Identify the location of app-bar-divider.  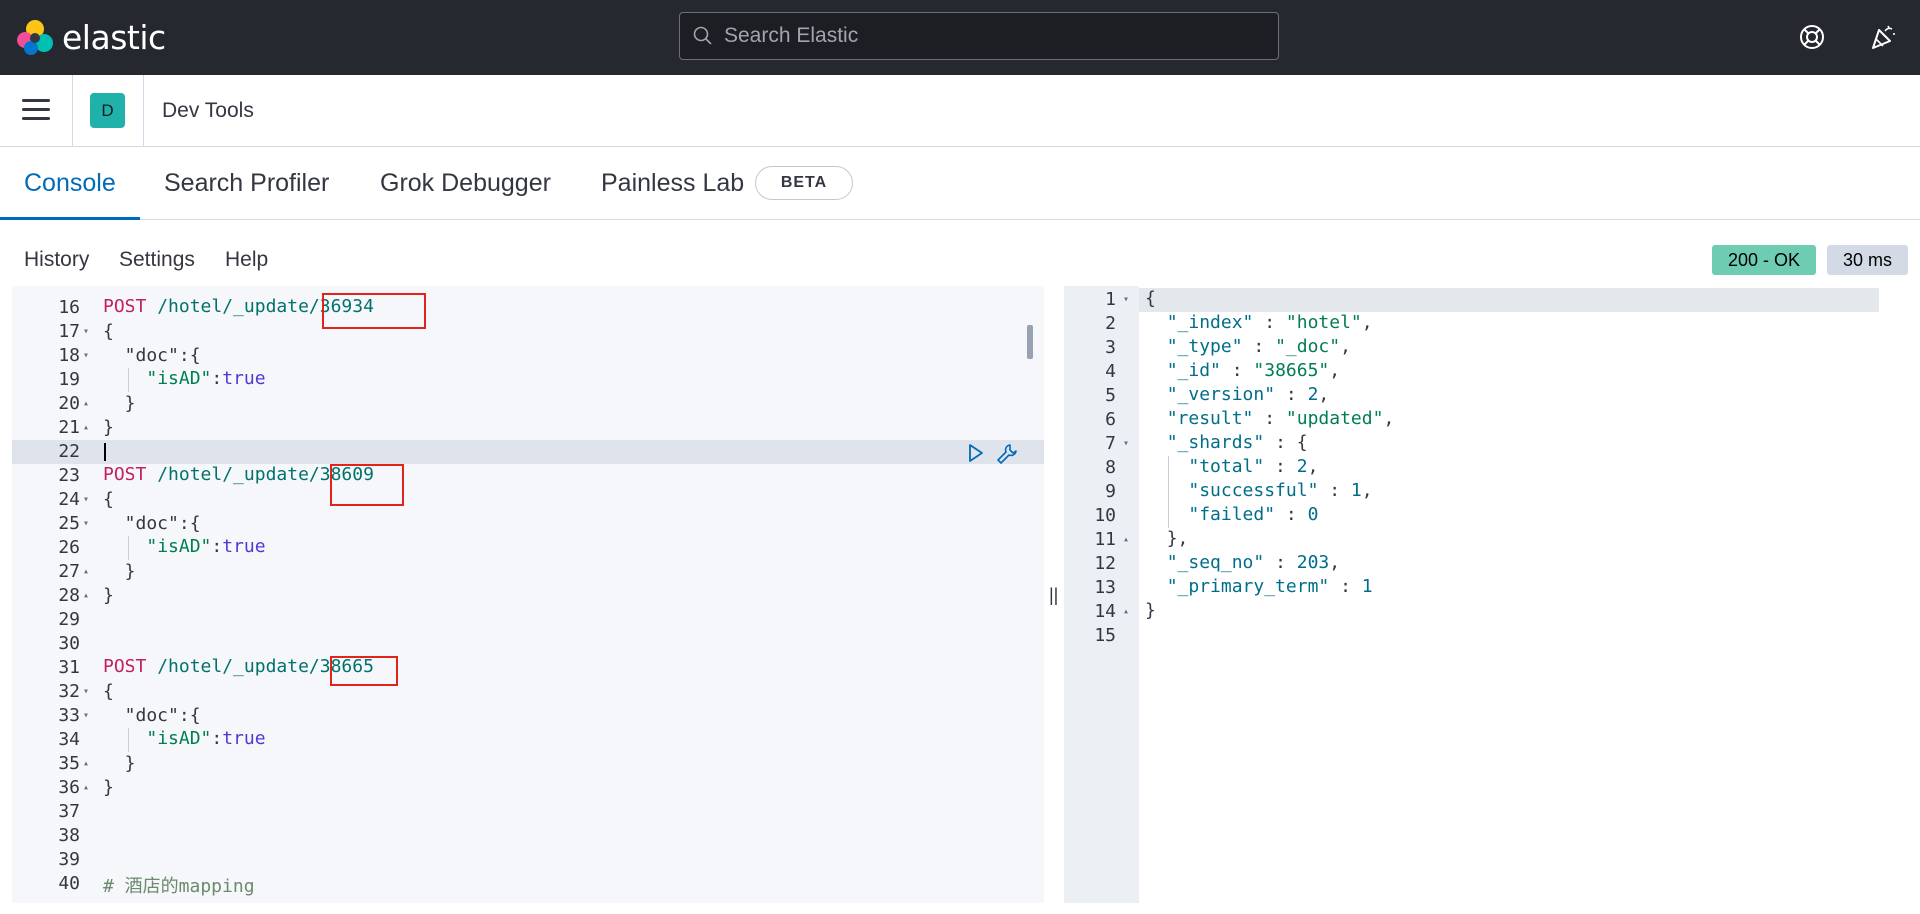
(72, 111).